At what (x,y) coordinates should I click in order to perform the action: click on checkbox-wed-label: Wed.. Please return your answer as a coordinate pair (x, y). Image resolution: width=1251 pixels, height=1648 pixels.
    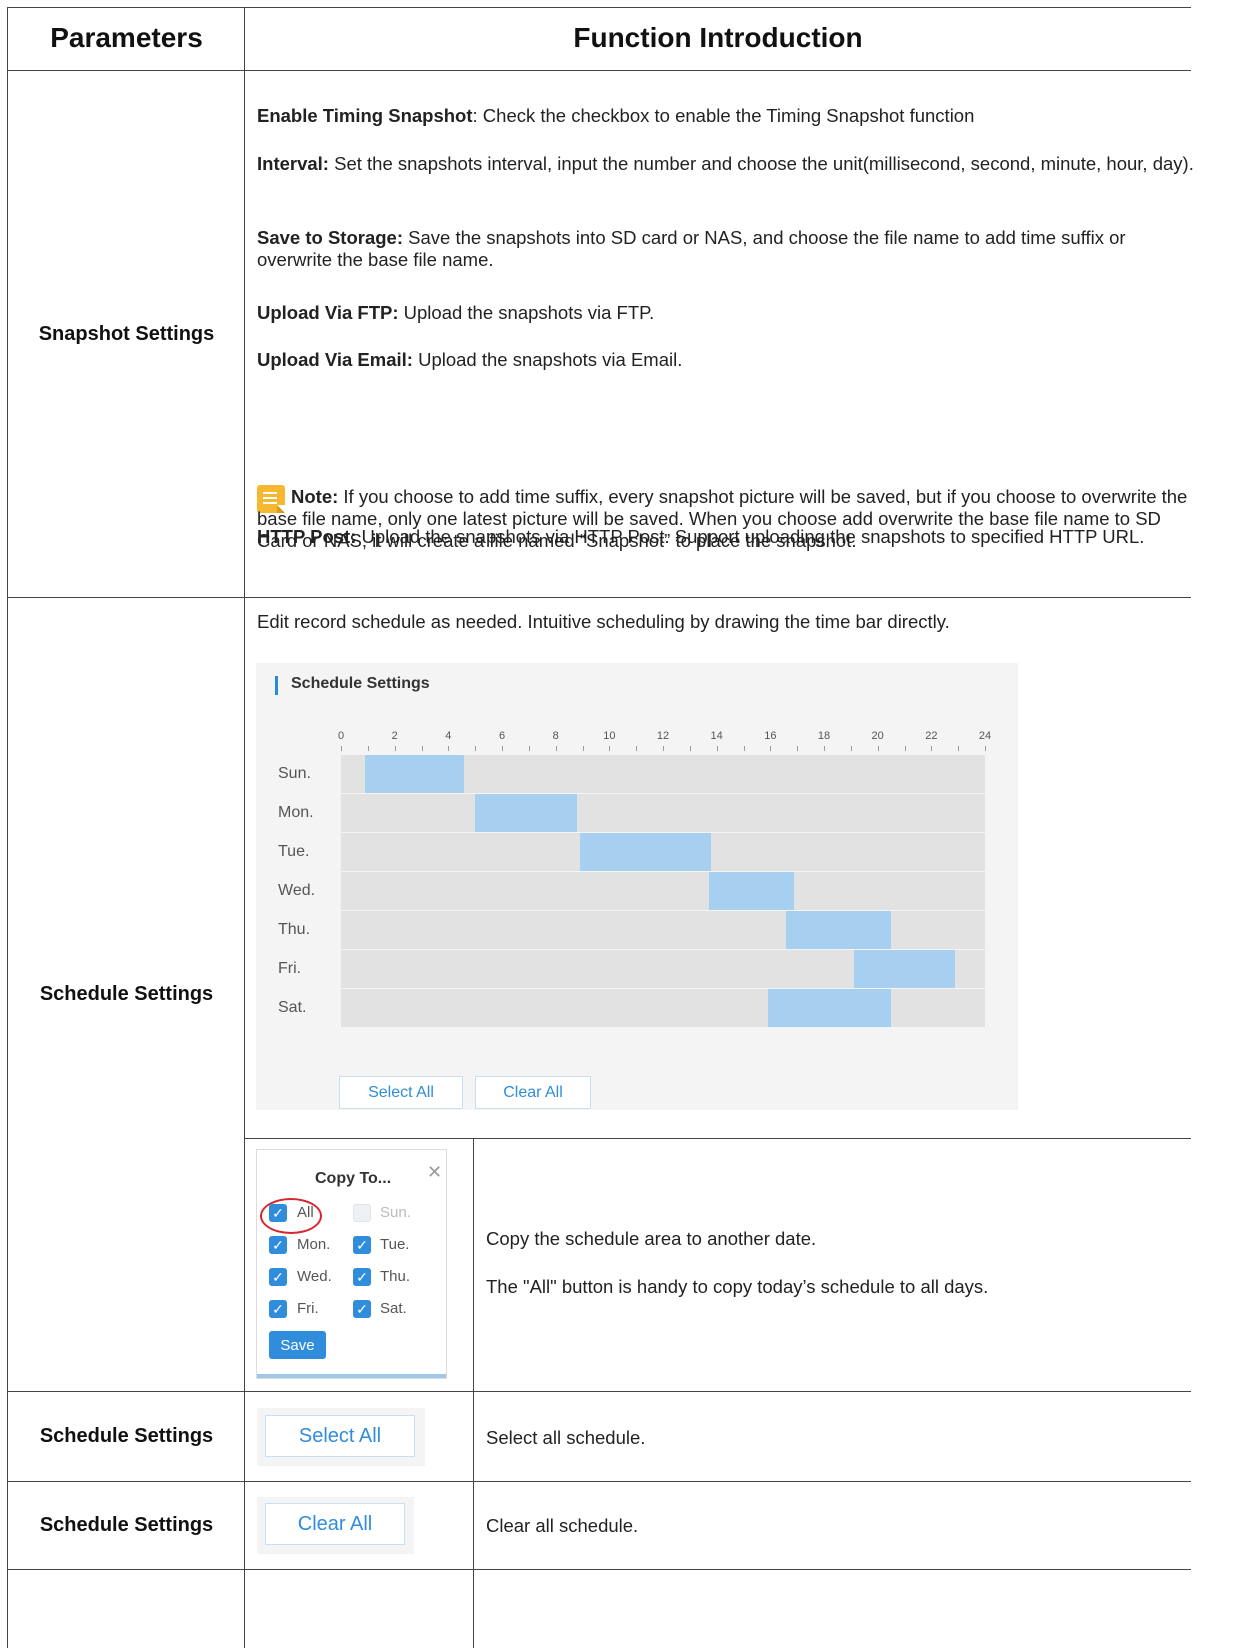
    Looking at the image, I should click on (314, 1276).